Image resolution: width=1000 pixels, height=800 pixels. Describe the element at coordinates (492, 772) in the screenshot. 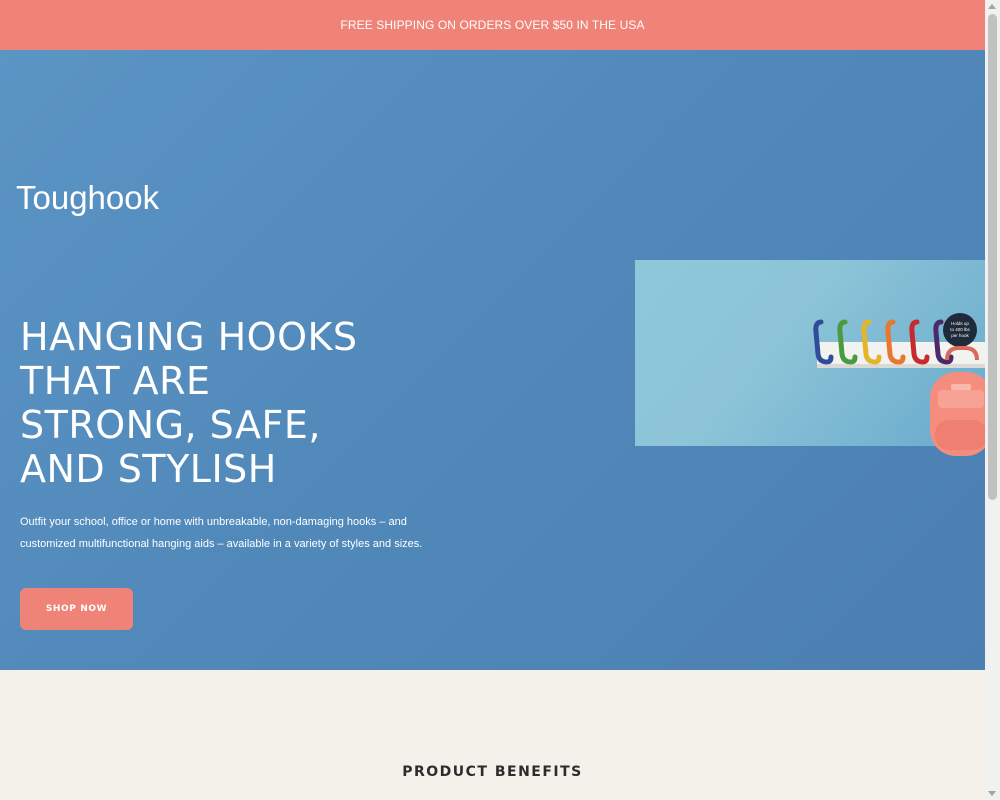

I see `benefits-title: PRODUCT BENEFITS` at that location.